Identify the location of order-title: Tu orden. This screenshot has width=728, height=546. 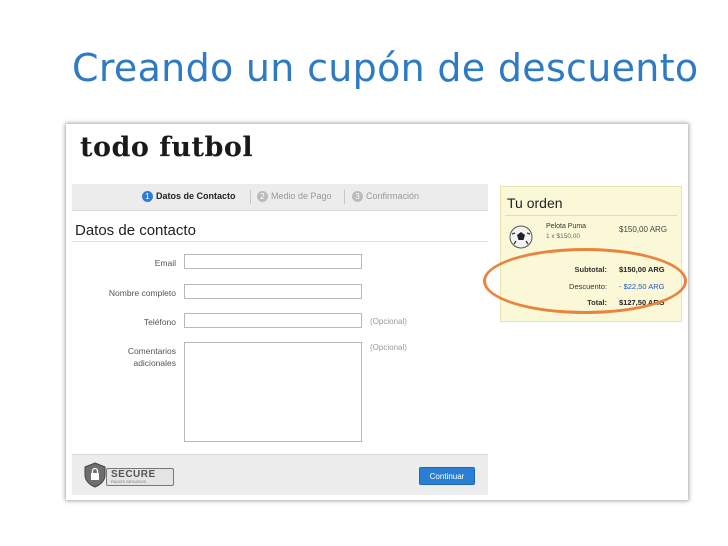
(535, 203).